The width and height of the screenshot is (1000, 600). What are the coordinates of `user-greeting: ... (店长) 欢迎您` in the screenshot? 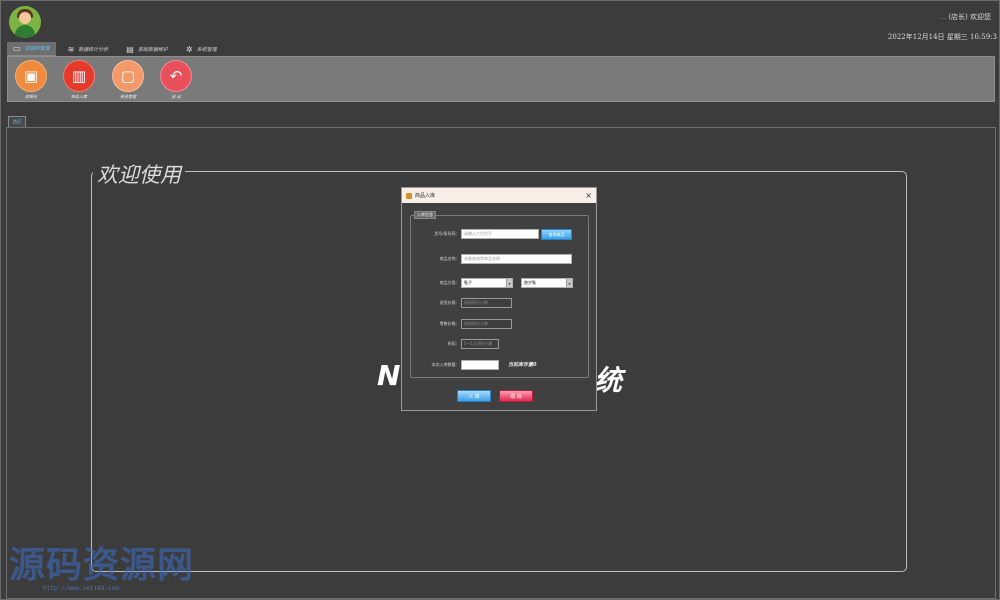 It's located at (965, 17).